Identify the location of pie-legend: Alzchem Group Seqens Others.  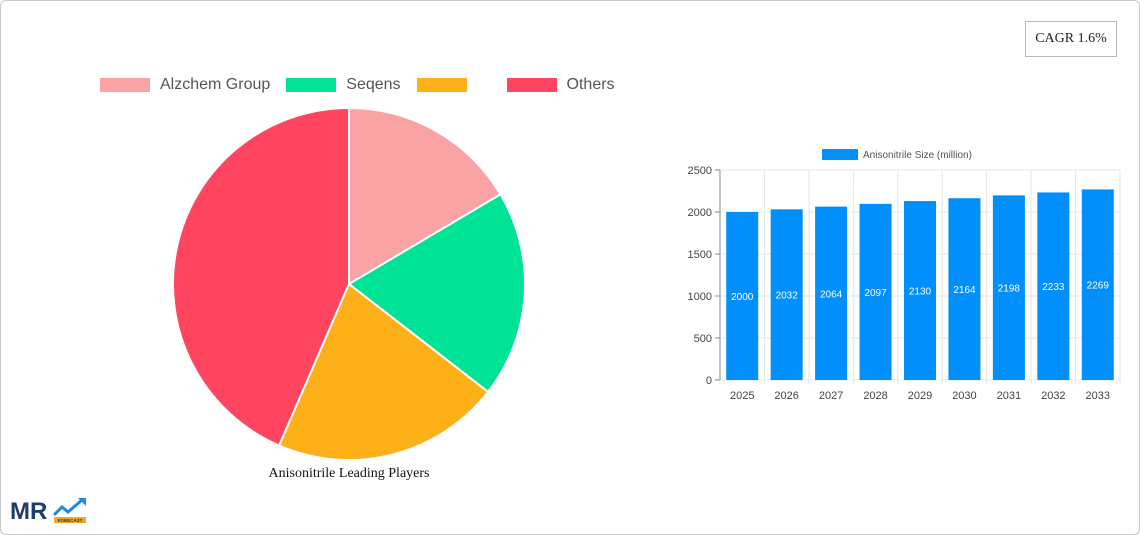
(365, 85).